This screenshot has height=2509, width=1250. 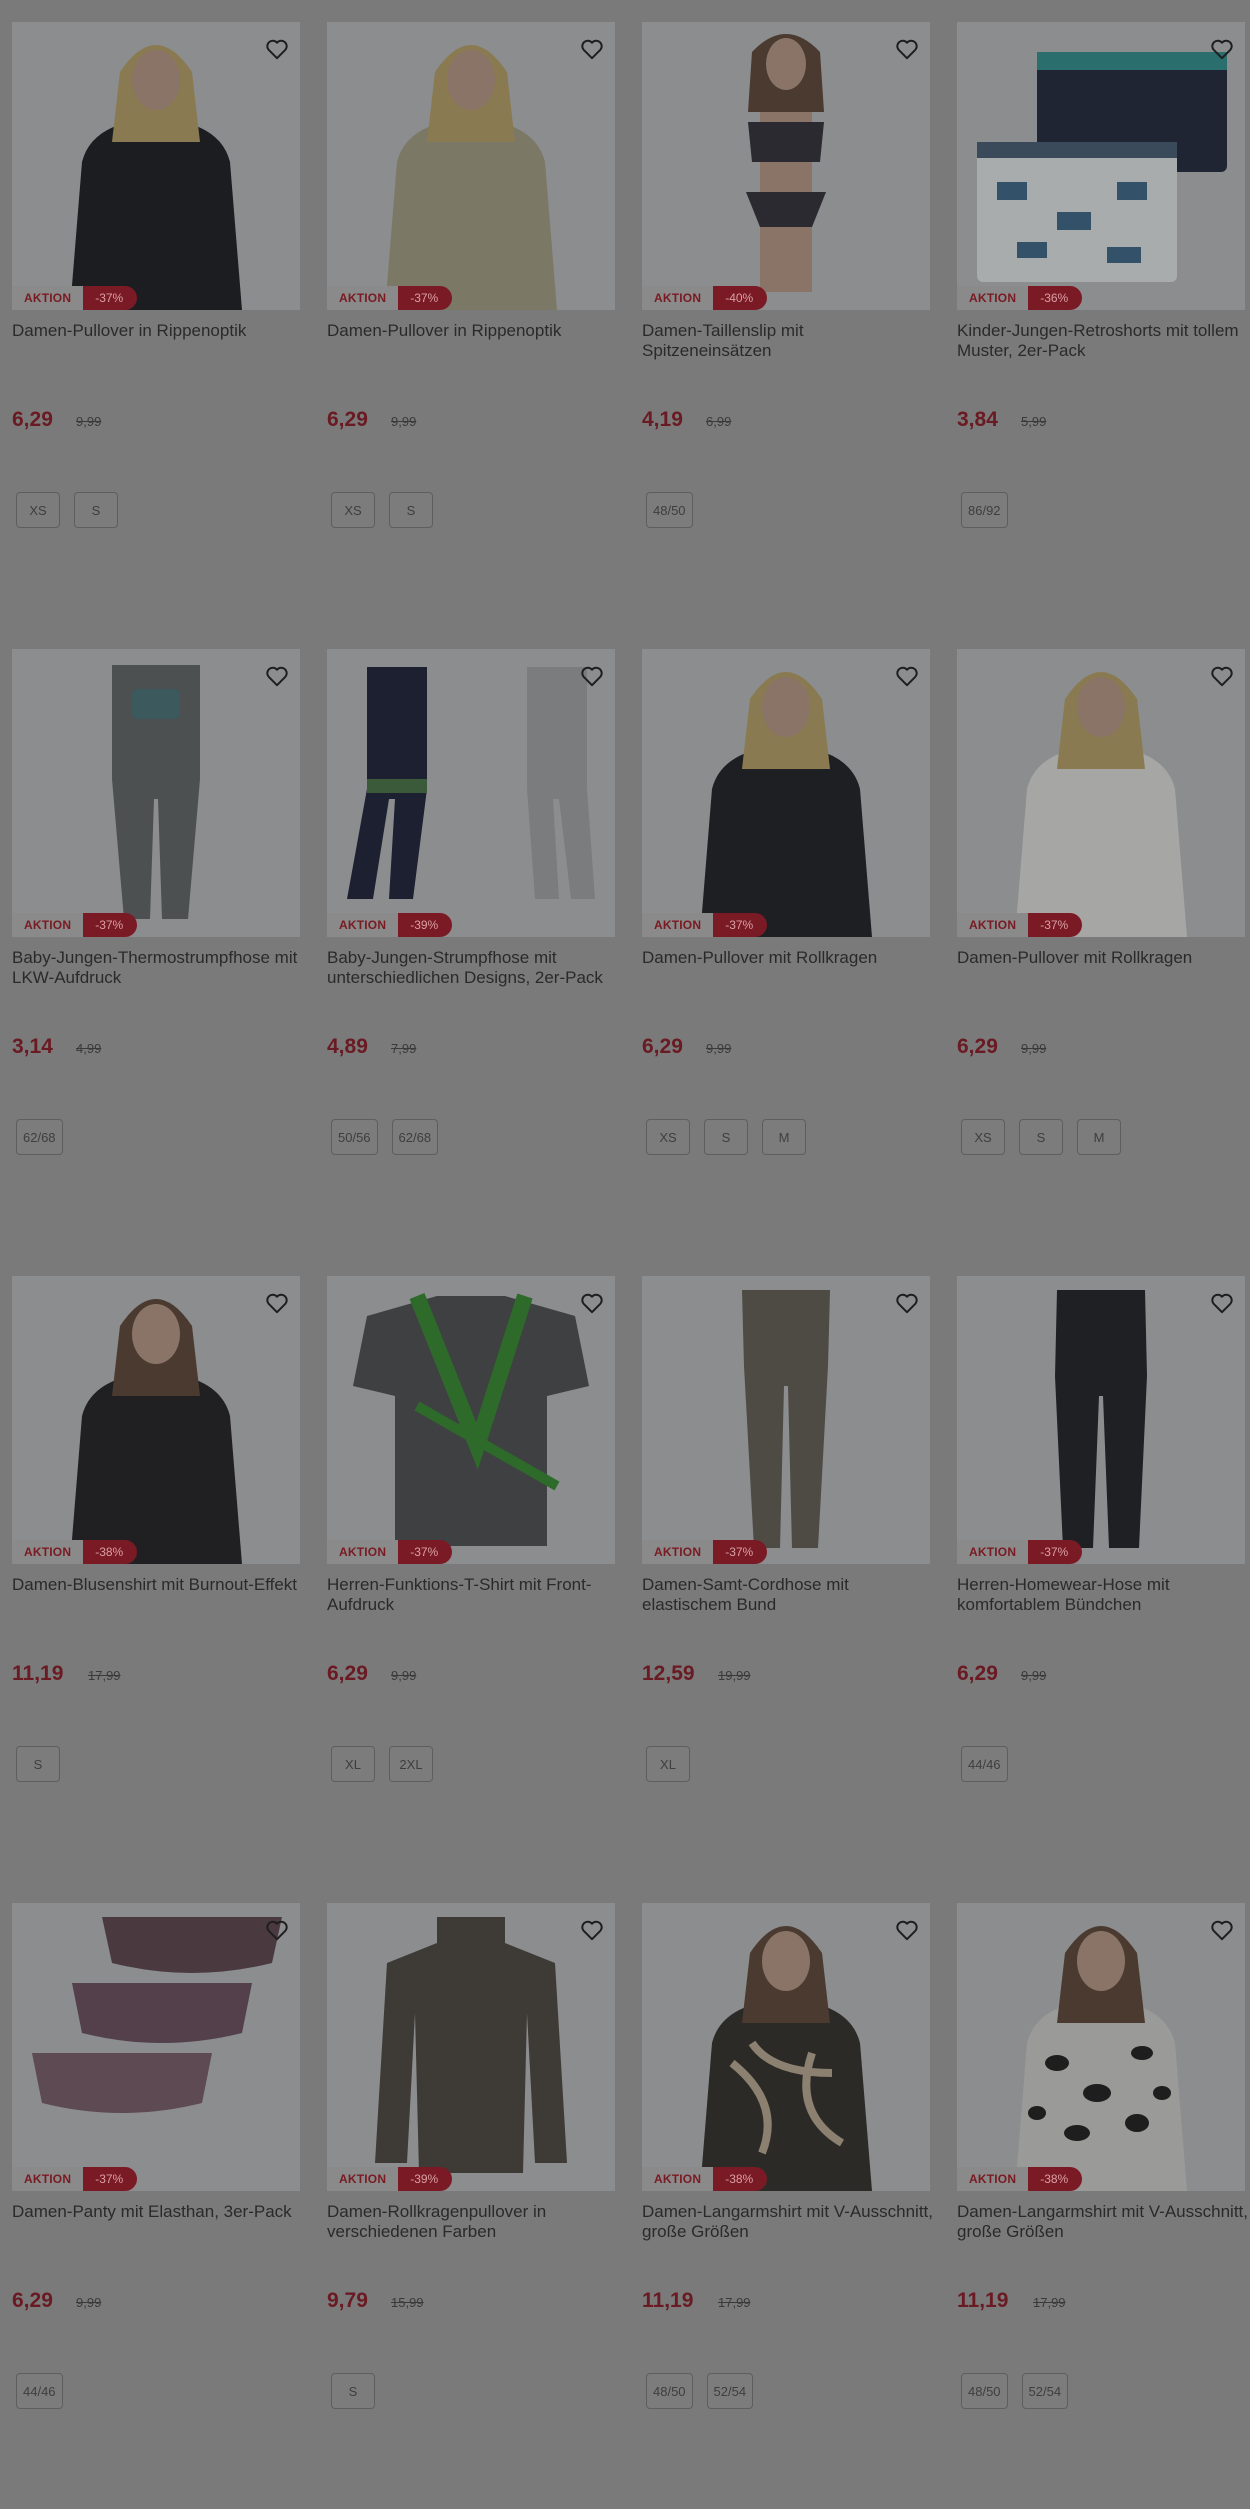 I want to click on product-image: AKTION -40%, so click(x=786, y=166).